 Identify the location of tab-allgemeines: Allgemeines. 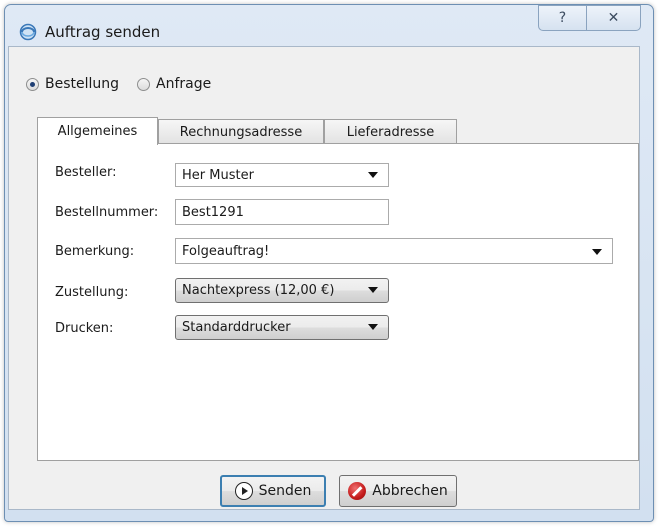
(97, 131).